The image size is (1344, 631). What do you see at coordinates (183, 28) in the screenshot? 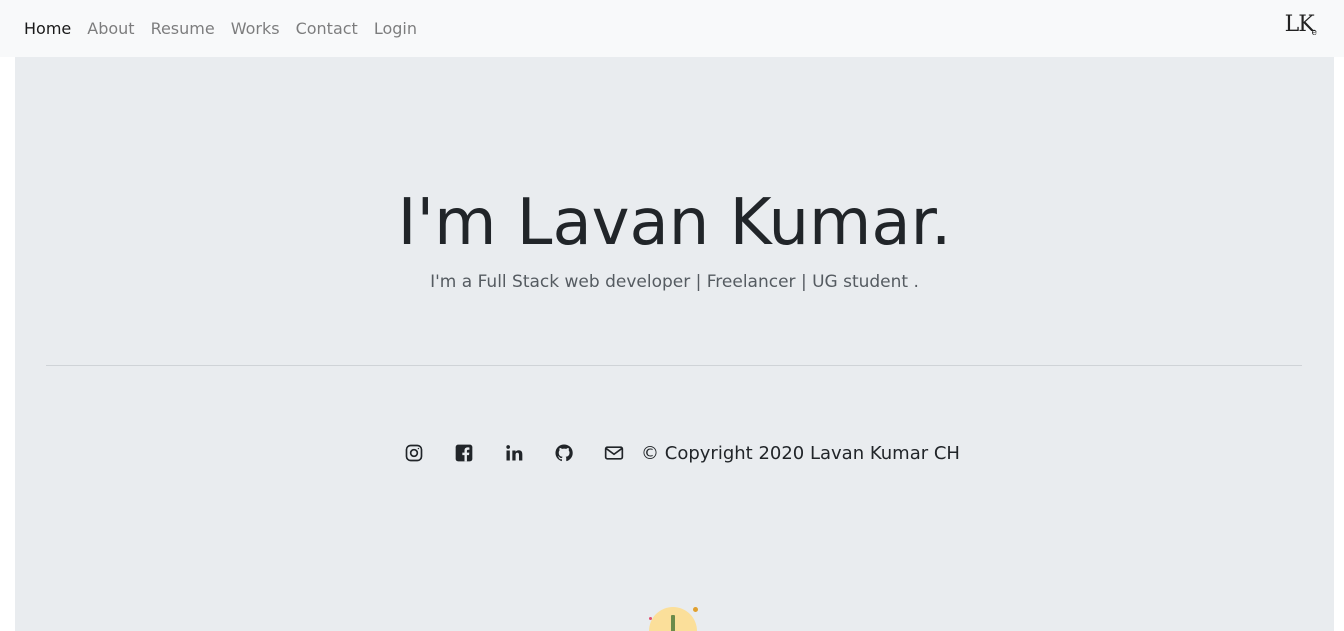
I see `nav-item-resume: Resume` at bounding box center [183, 28].